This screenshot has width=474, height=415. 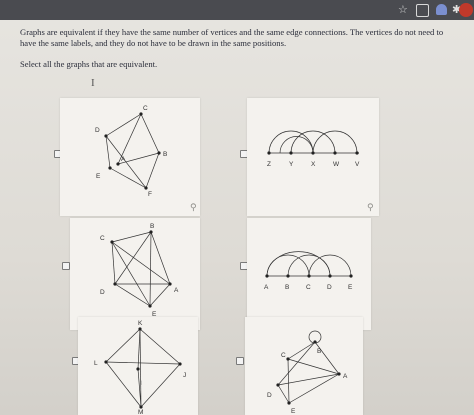 I want to click on text-cursor-icon: I, so click(x=93, y=83).